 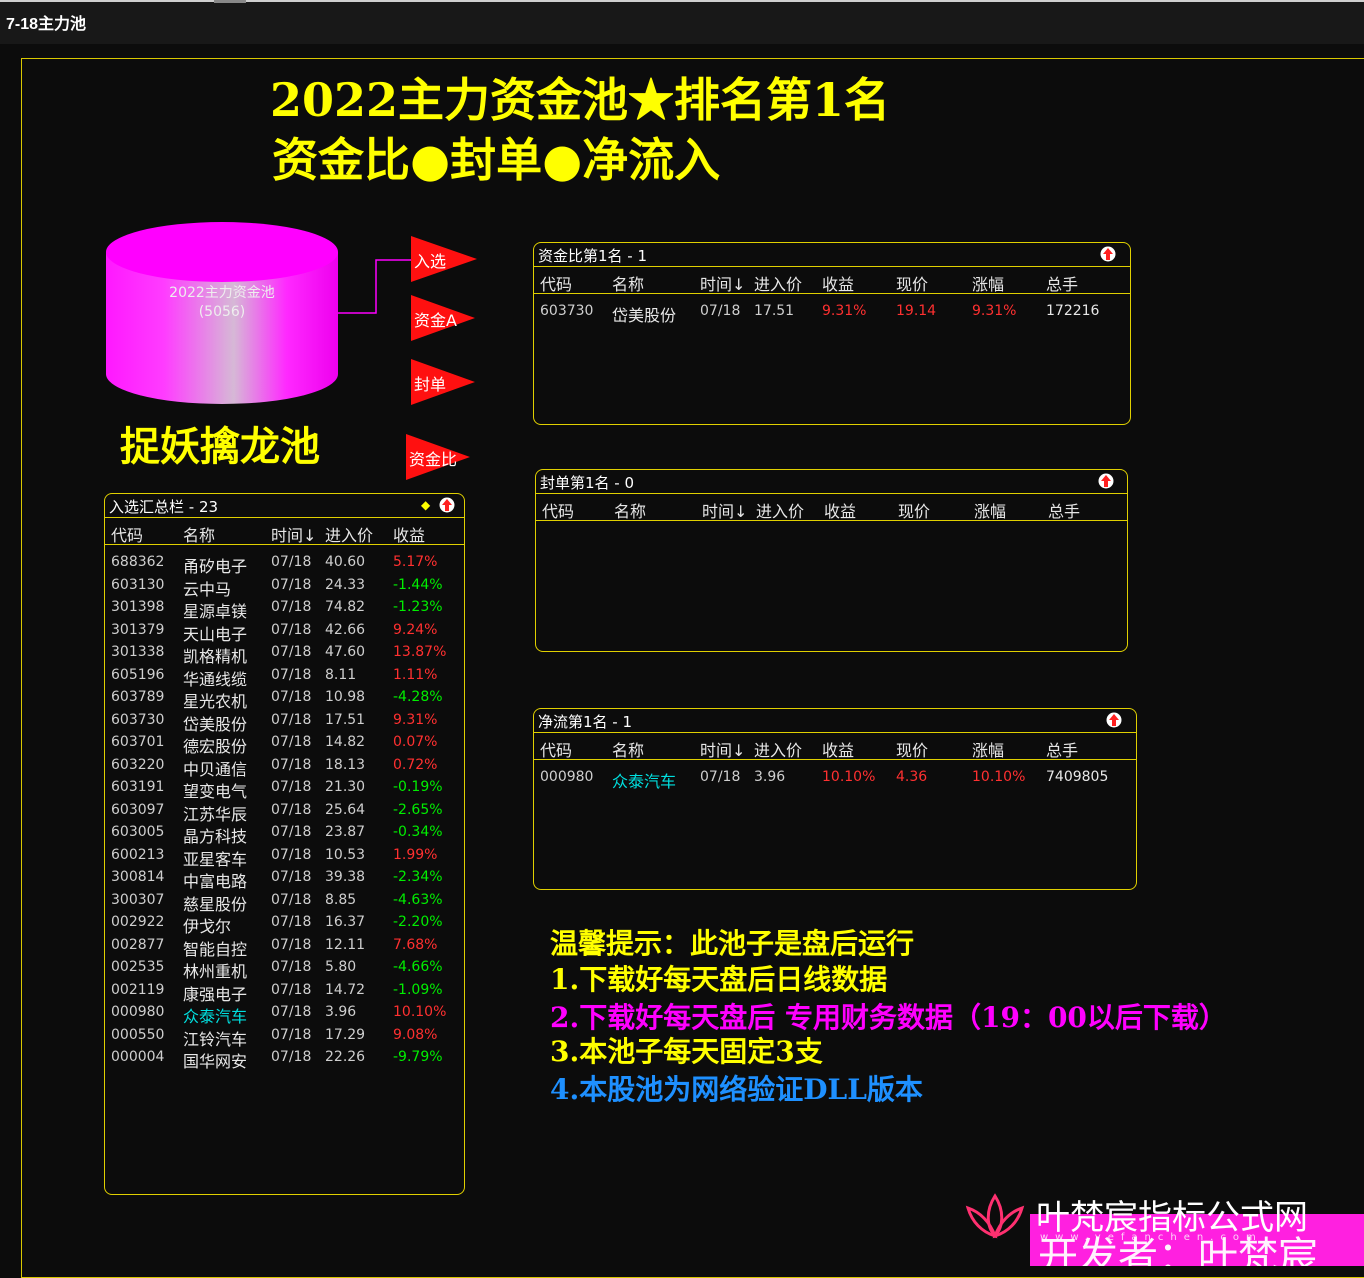 What do you see at coordinates (345, 607) in the screenshot?
I see `row-price: 74.82` at bounding box center [345, 607].